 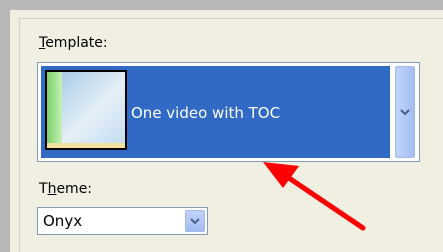 I want to click on theme-label: Theme:, so click(x=65, y=189).